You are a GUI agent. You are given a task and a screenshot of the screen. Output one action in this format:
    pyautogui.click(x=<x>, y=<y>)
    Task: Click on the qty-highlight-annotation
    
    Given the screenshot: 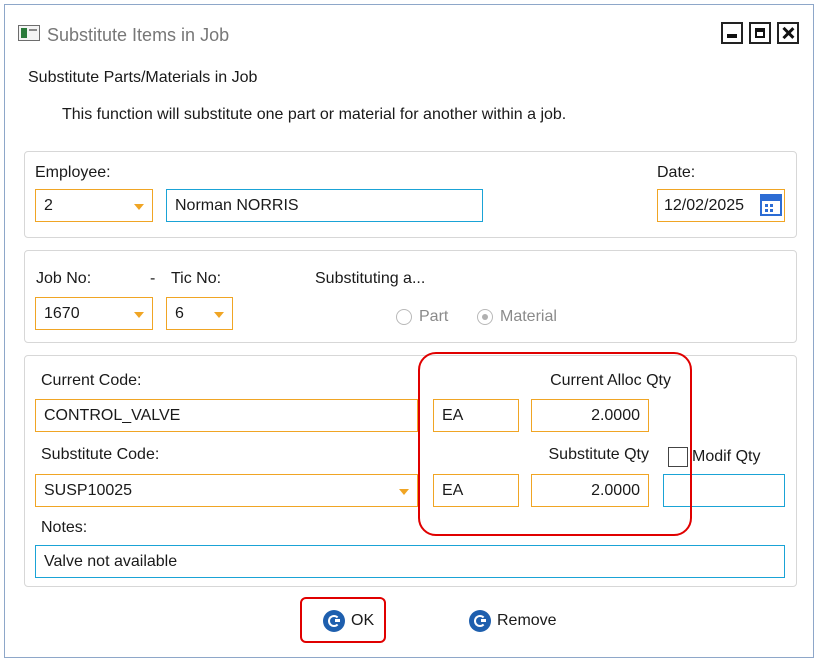 What is the action you would take?
    pyautogui.click(x=555, y=444)
    